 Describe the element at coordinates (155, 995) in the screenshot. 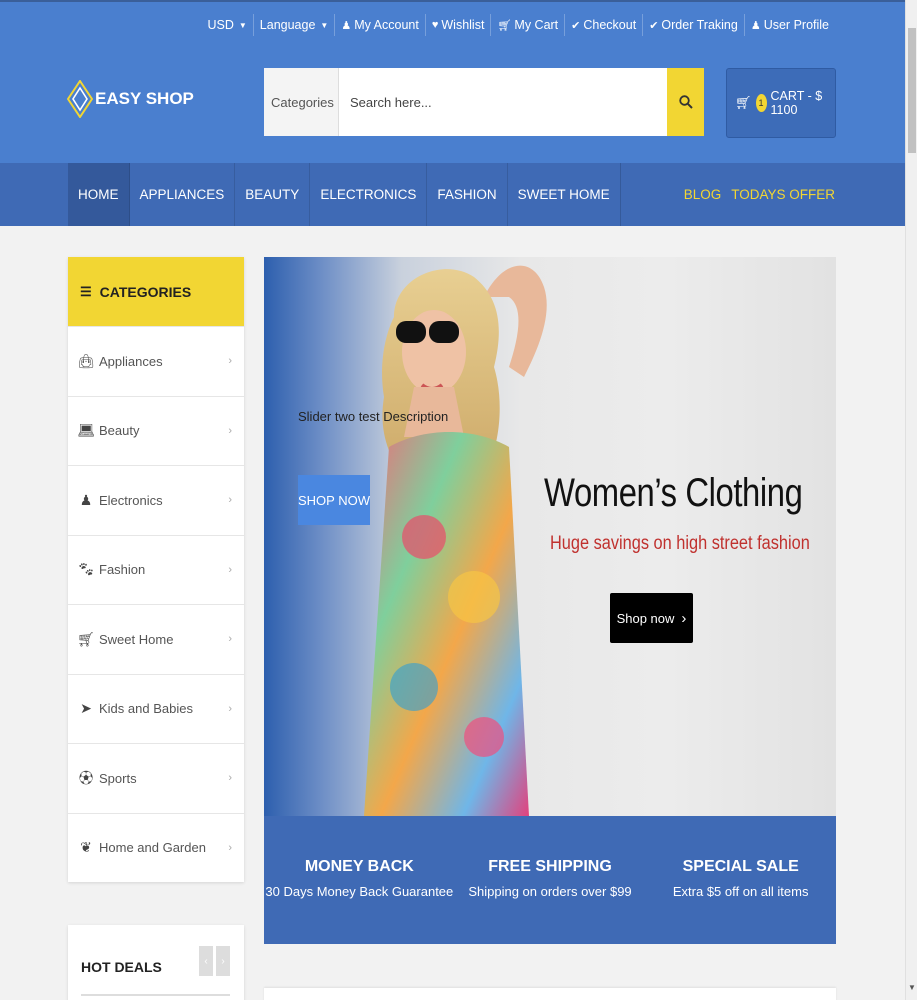

I see `divider` at that location.